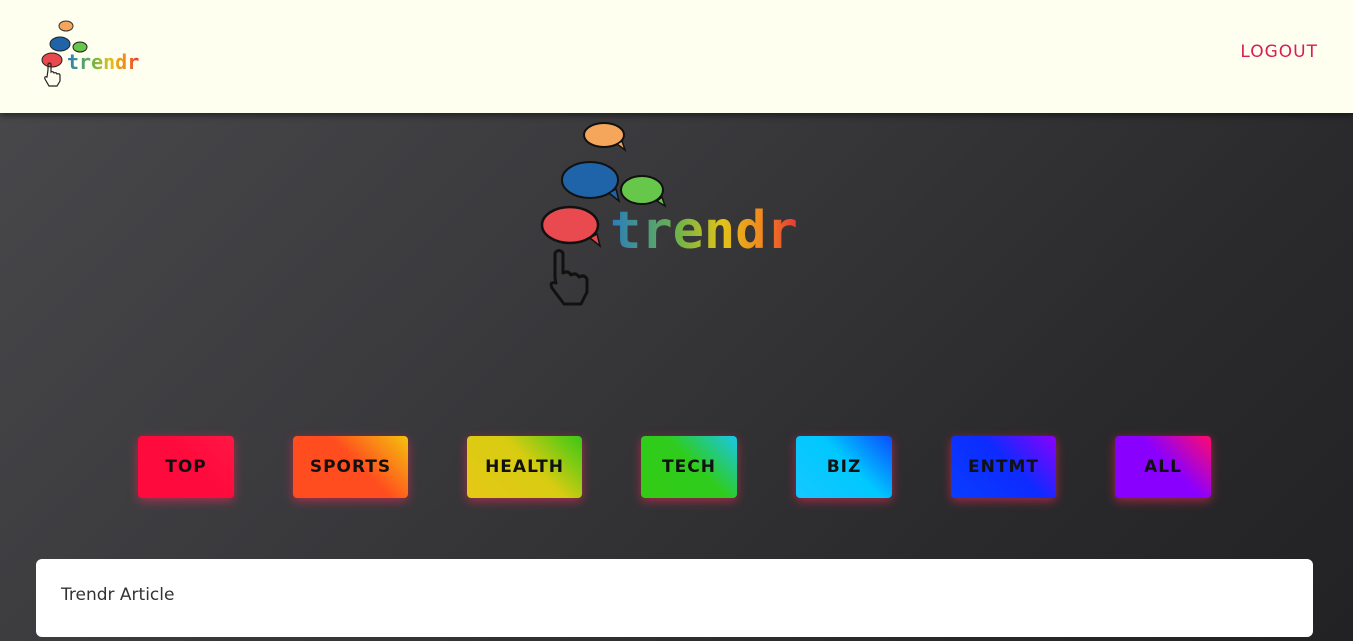 The height and width of the screenshot is (641, 1353). I want to click on logout-link: LOGOUT, so click(1279, 52).